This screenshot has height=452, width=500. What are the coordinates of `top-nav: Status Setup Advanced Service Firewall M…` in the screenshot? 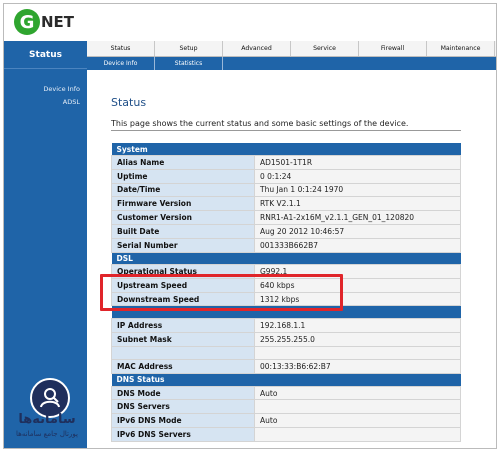 It's located at (291, 49).